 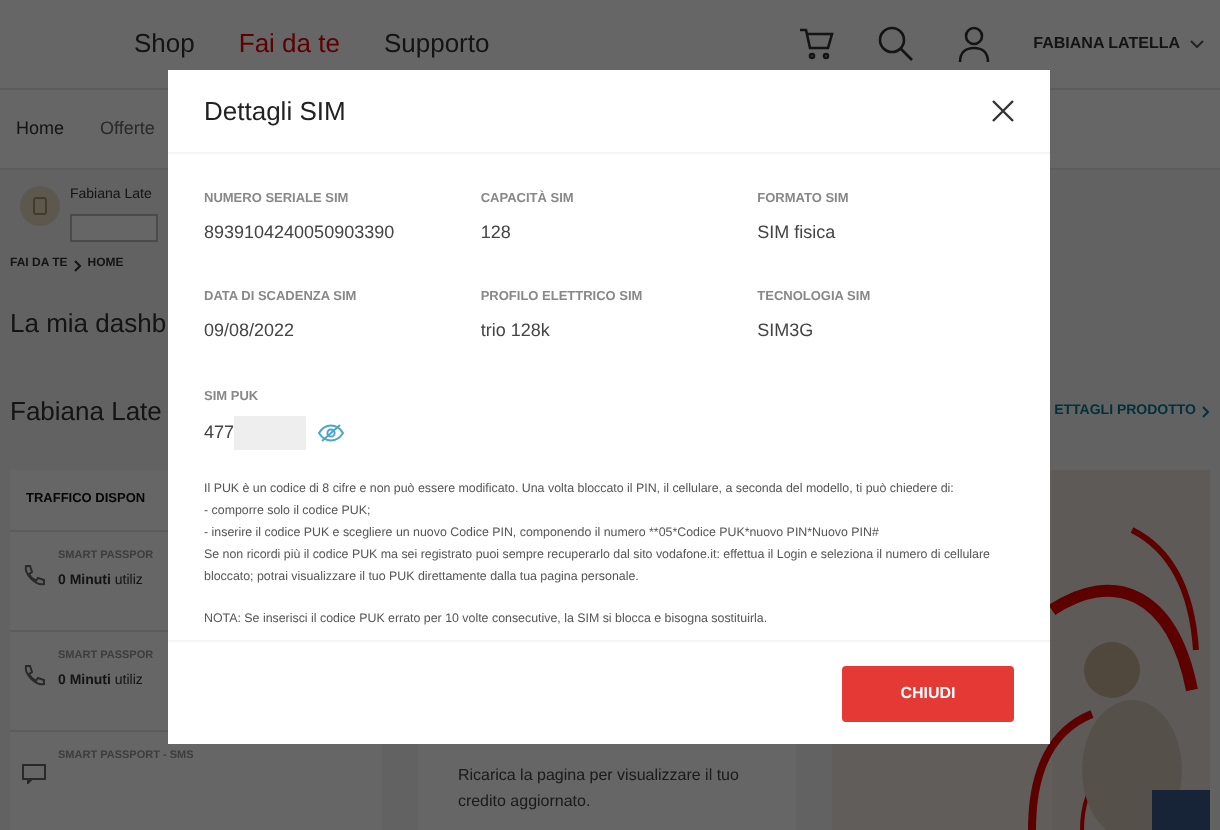 I want to click on field-value: 09/08/2022, so click(x=250, y=331).